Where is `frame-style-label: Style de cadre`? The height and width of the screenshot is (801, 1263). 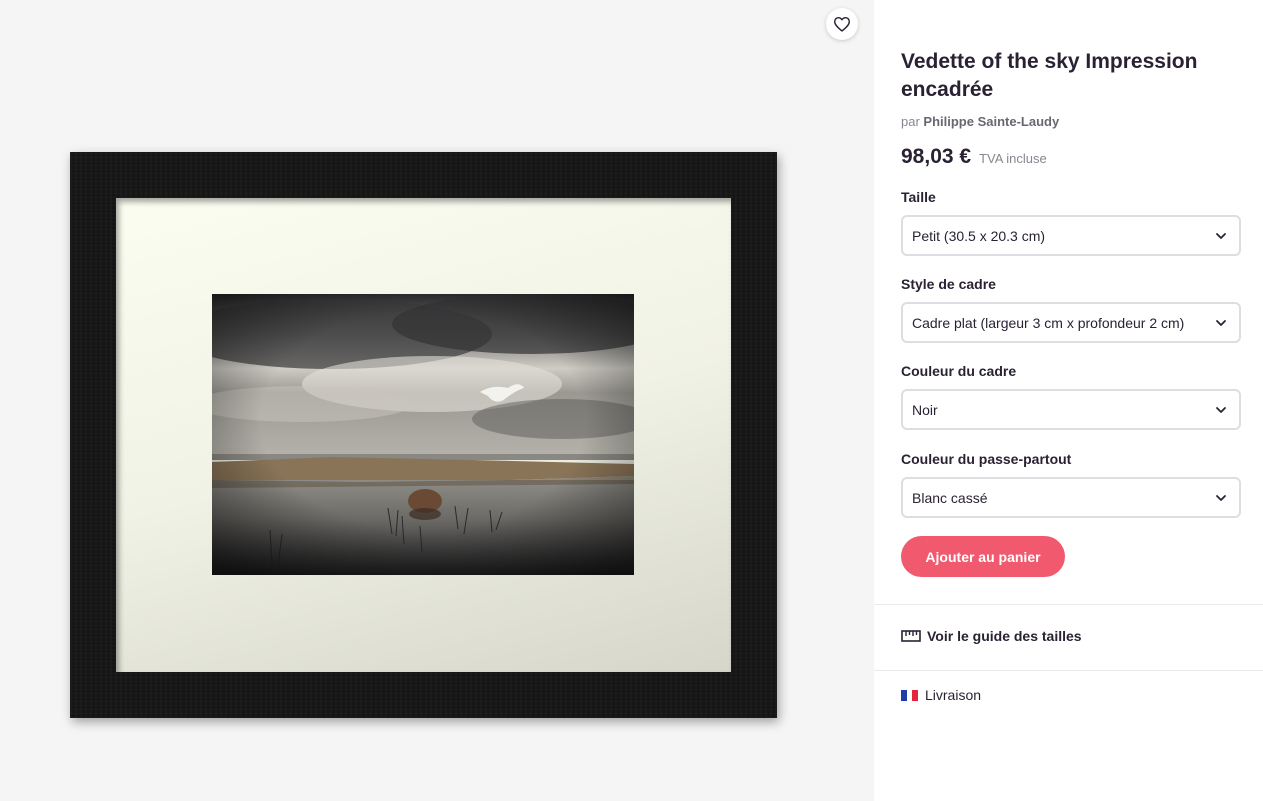
frame-style-label: Style de cadre is located at coordinates (948, 284).